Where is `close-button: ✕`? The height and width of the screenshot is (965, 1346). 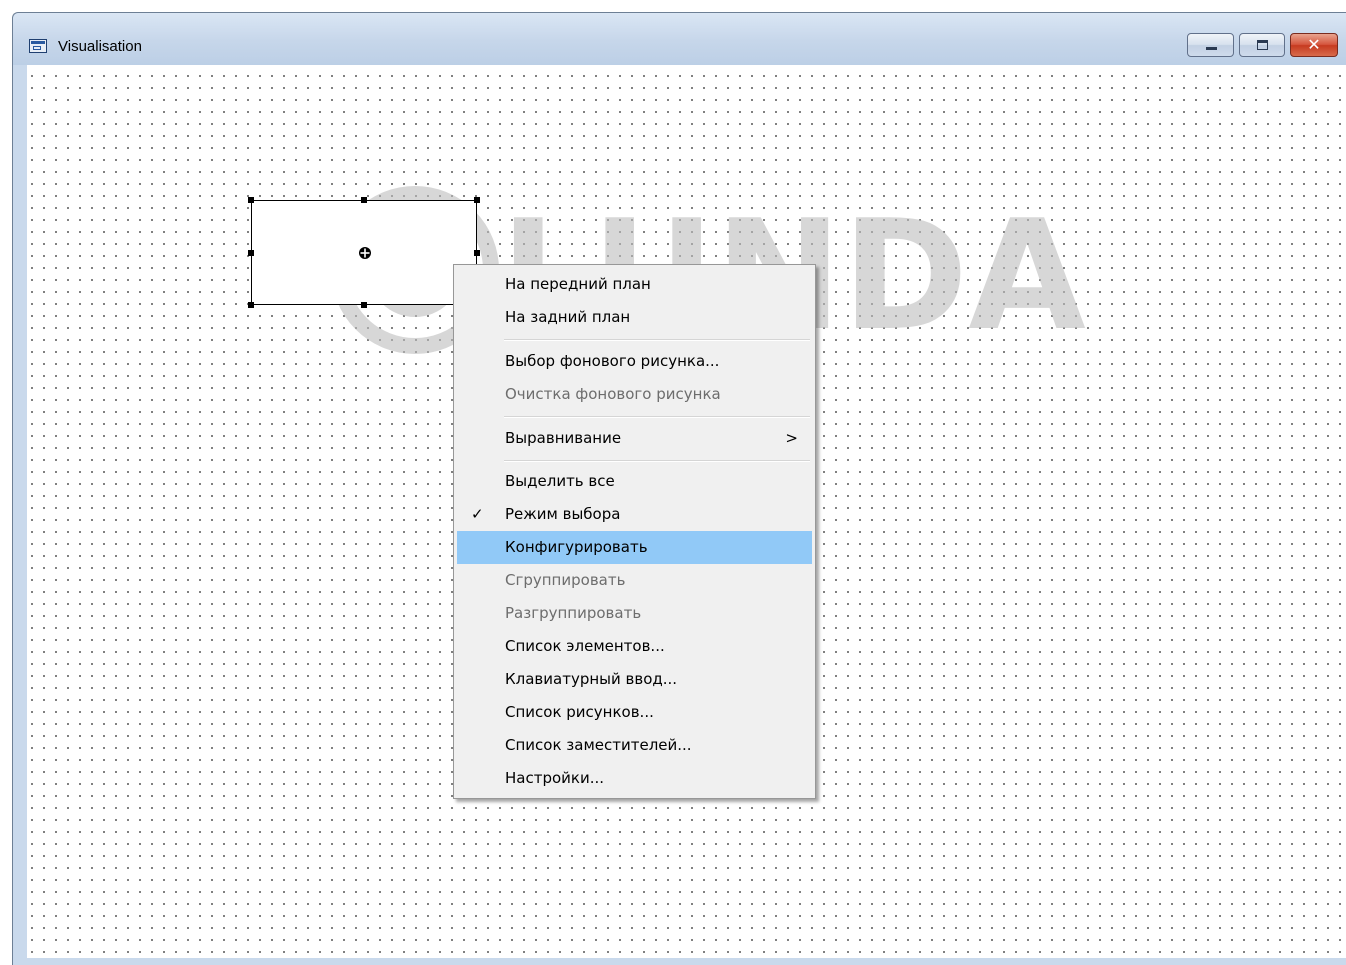 close-button: ✕ is located at coordinates (1314, 45).